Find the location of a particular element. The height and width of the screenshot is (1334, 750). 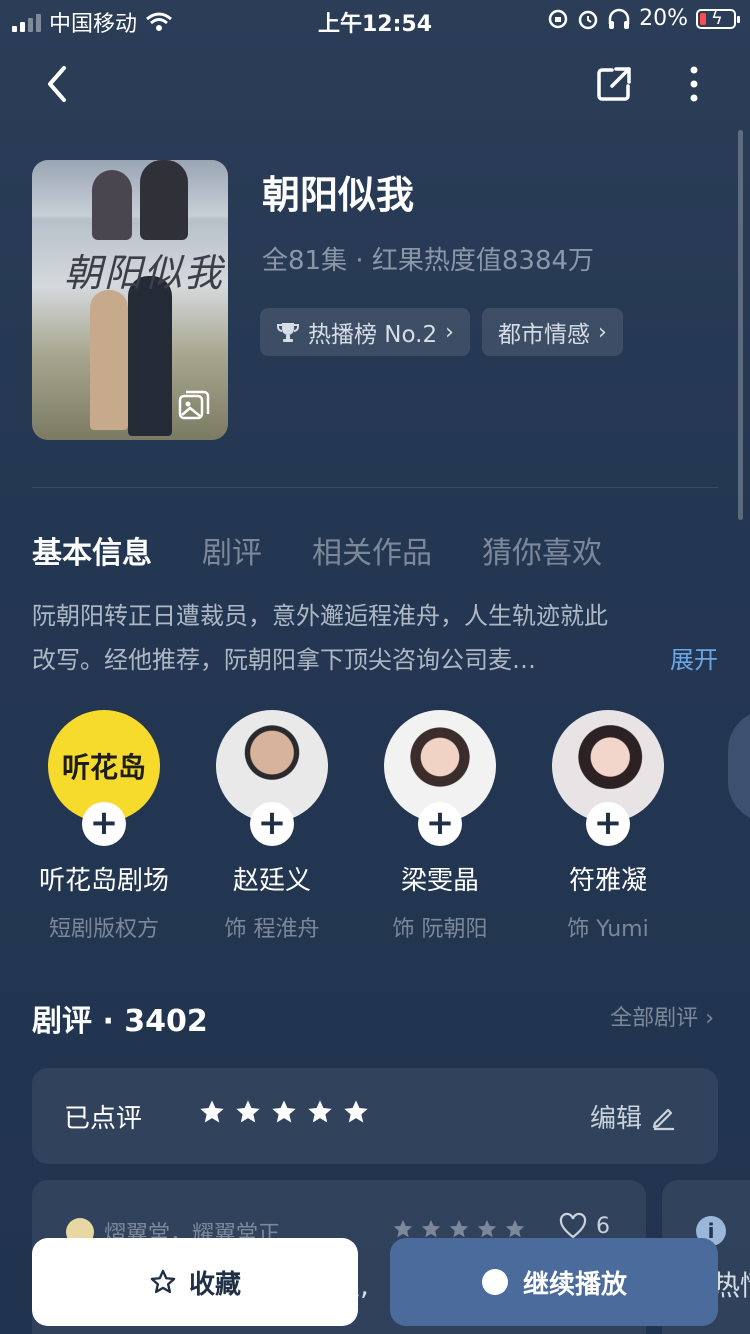

headphones-icon is located at coordinates (619, 18).